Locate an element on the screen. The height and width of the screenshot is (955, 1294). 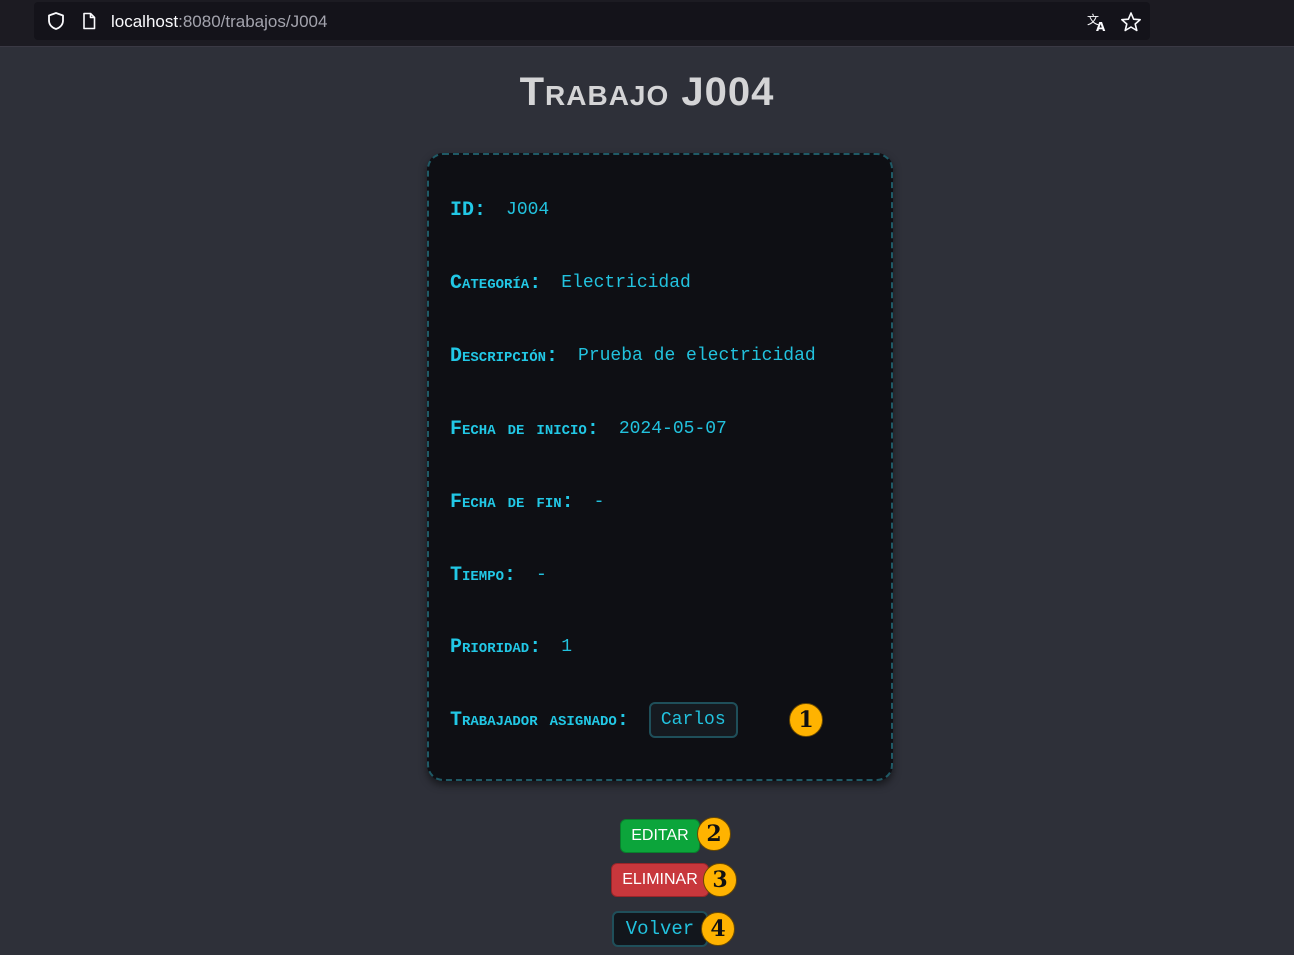
url-path: :8080/trabajos/J004 is located at coordinates (253, 21).